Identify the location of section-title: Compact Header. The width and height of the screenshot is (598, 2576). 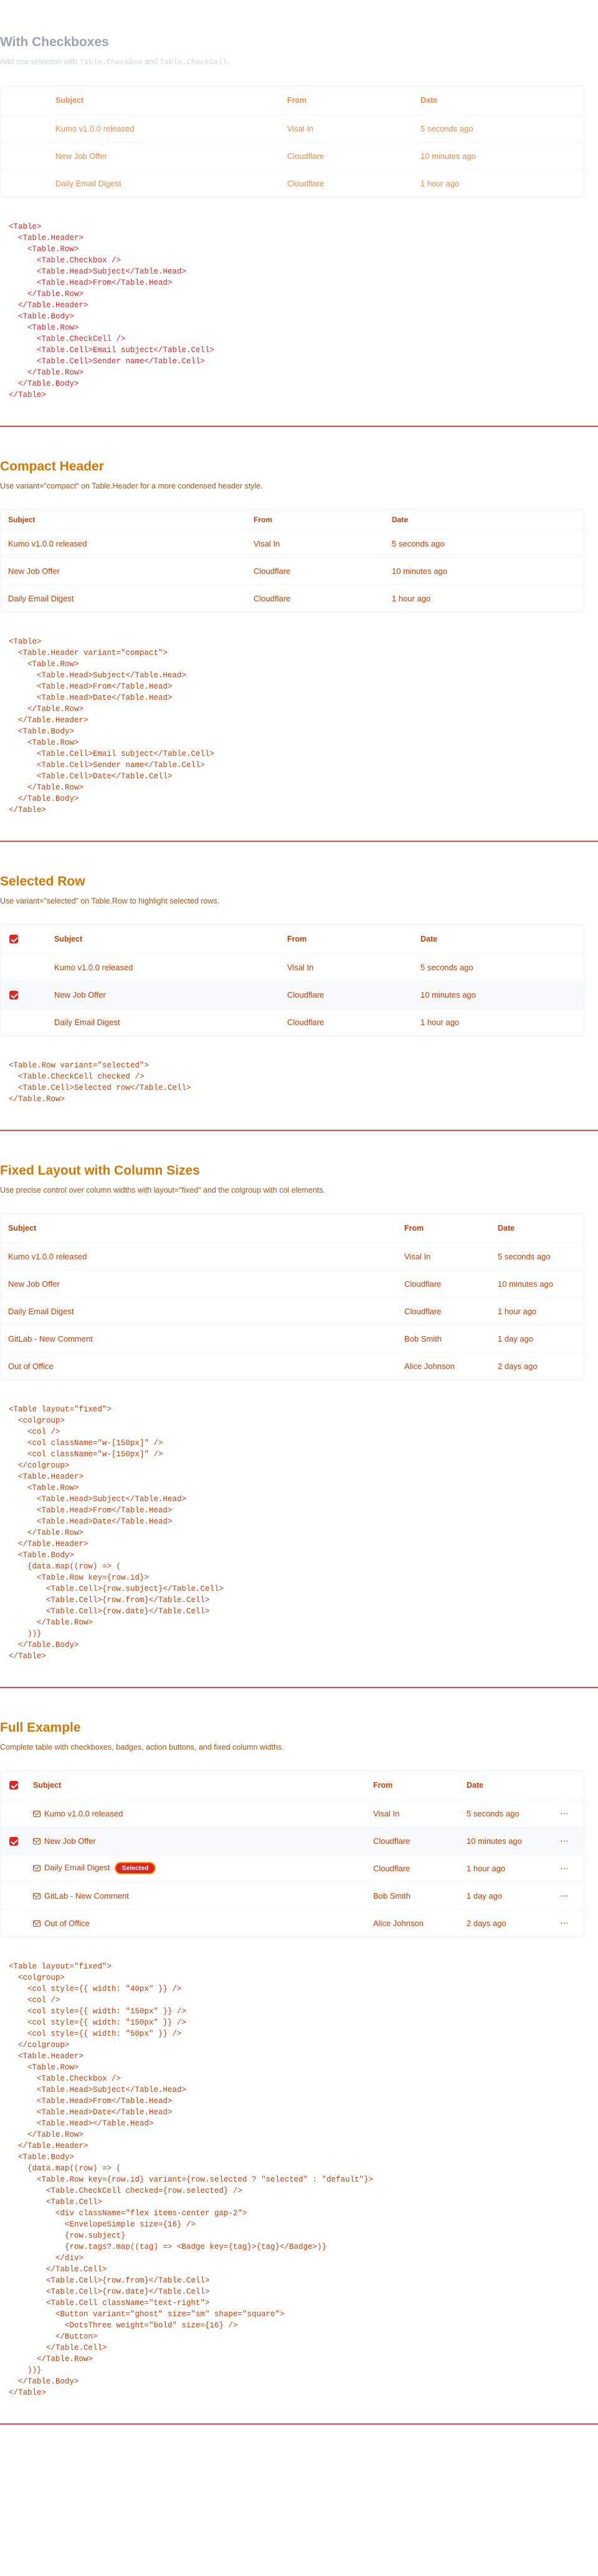
(52, 466).